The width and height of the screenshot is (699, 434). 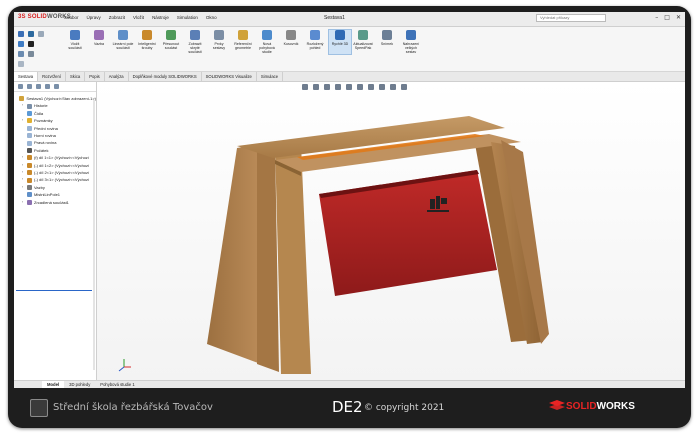 What do you see at coordinates (54, 290) in the screenshot?
I see `rollback-bar` at bounding box center [54, 290].